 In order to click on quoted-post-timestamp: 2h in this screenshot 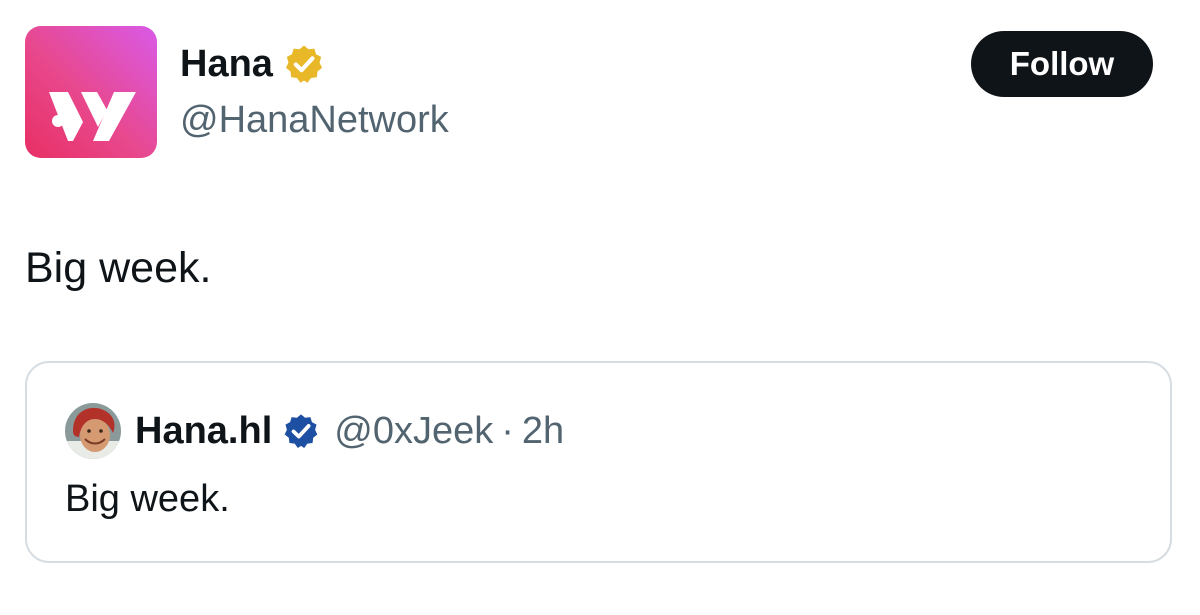, I will do `click(543, 431)`.